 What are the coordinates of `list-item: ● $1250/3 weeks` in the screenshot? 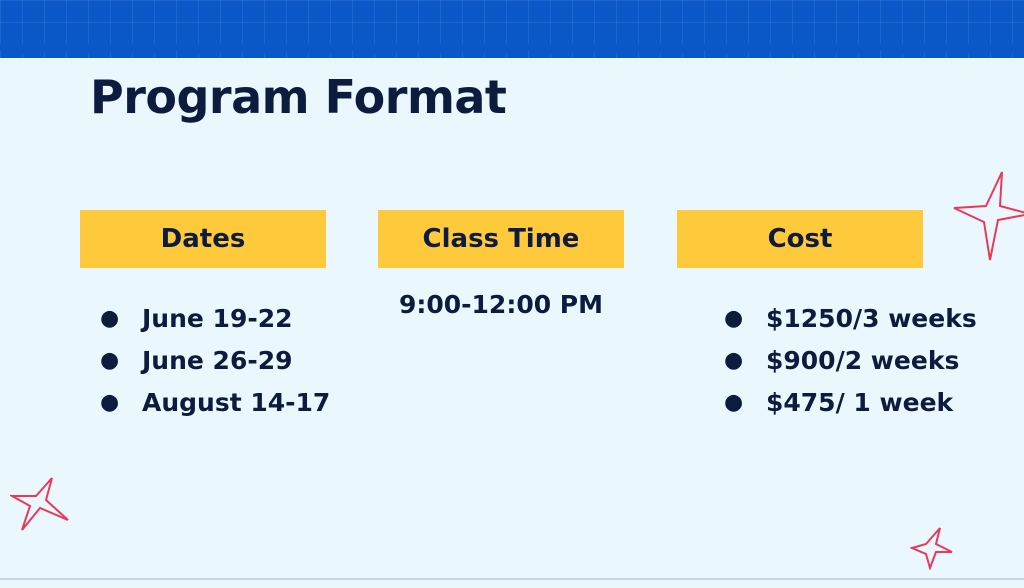 It's located at (850, 318).